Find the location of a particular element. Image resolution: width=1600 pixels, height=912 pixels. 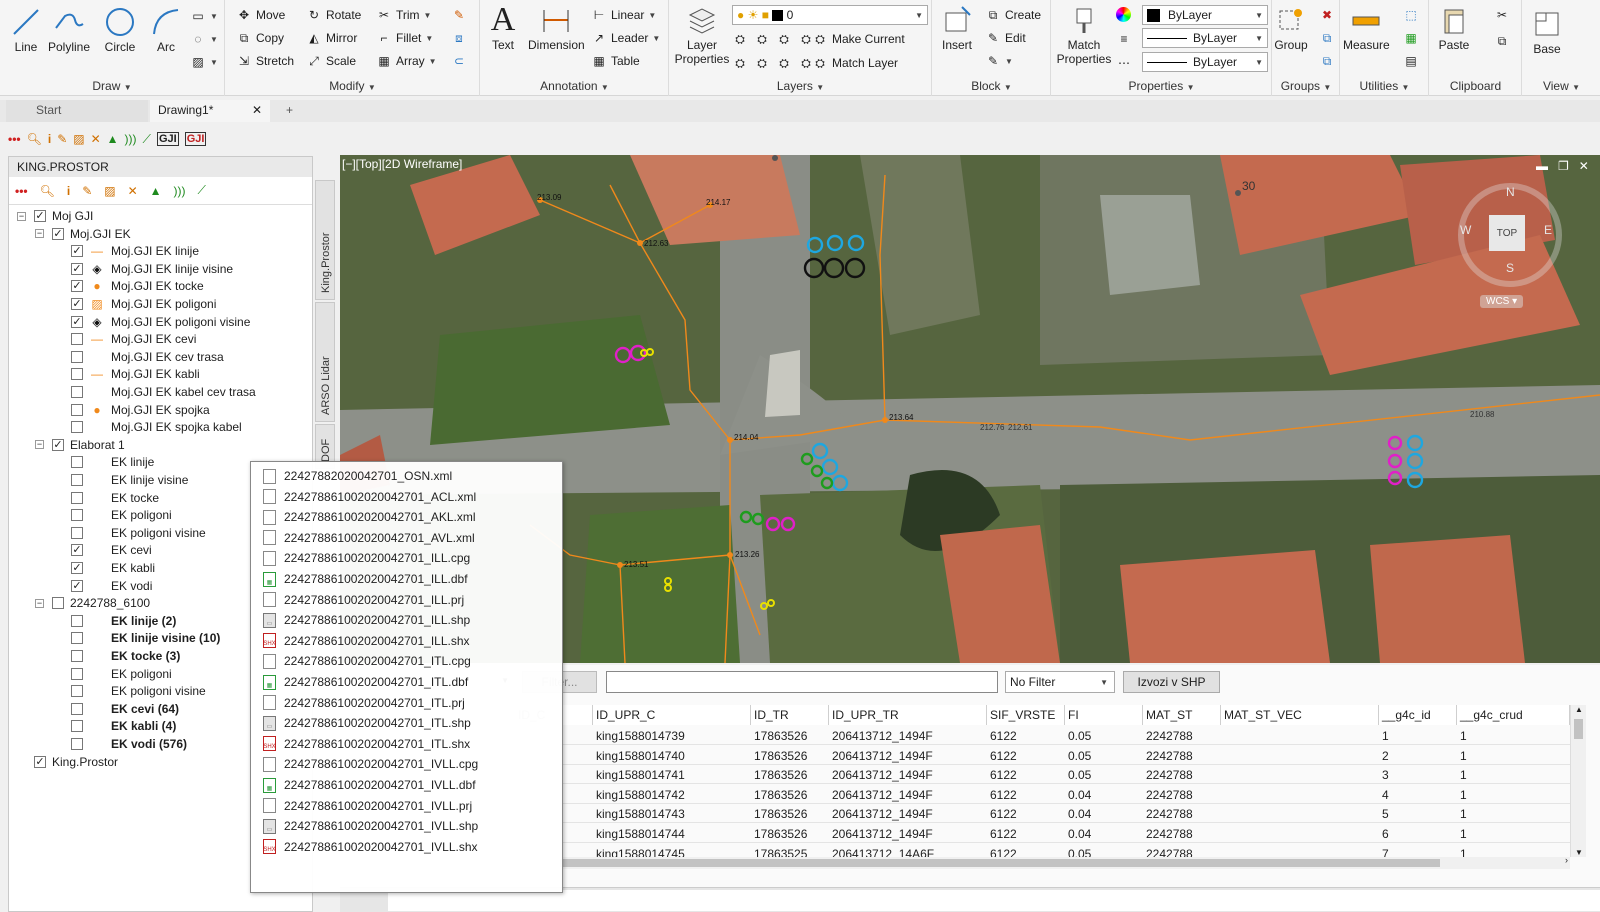

array-button: ▦ Array ▼ is located at coordinates (406, 61).